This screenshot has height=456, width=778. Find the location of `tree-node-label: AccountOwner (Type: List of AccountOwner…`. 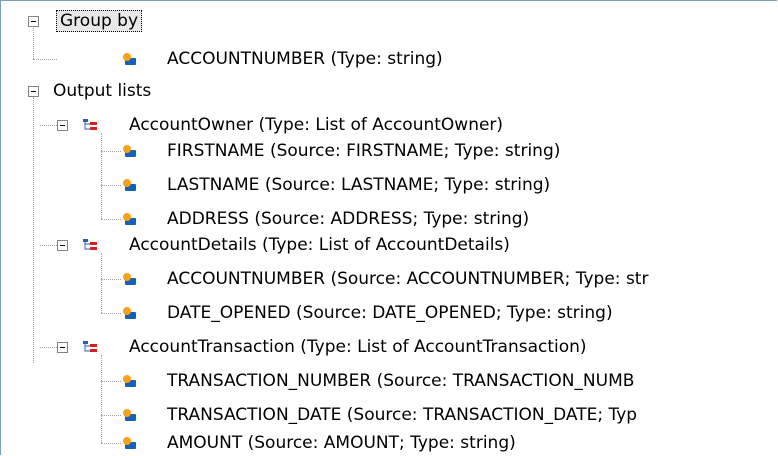

tree-node-label: AccountOwner (Type: List of AccountOwner… is located at coordinates (316, 125).